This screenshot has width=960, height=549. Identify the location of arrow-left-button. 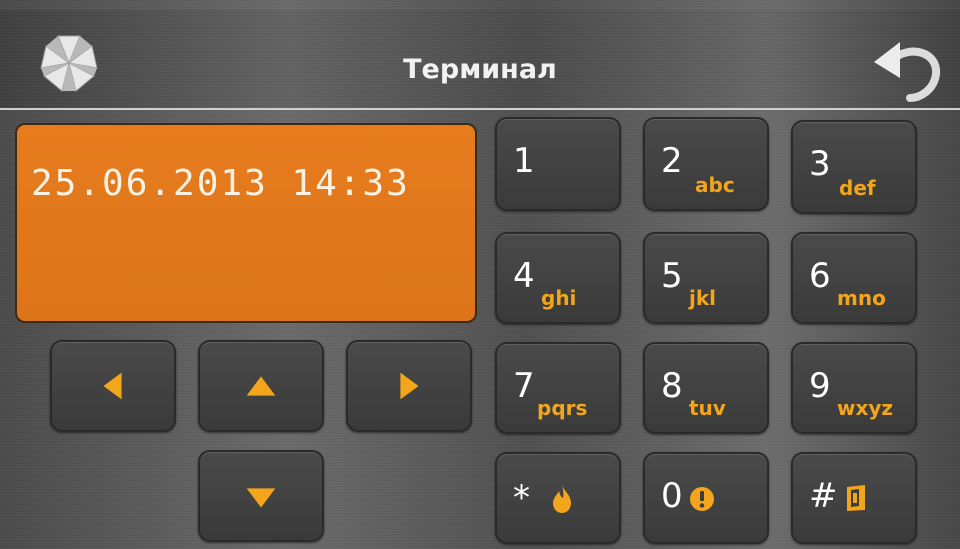
(113, 386).